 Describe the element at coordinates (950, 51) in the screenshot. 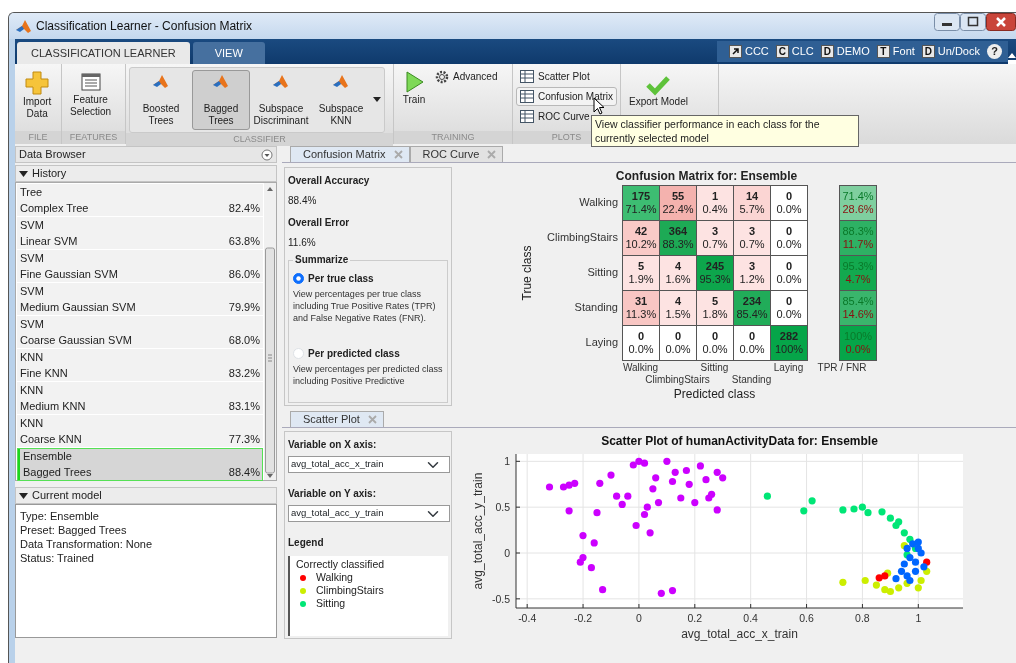

I see `shortcut-button: D Un/Dock` at that location.